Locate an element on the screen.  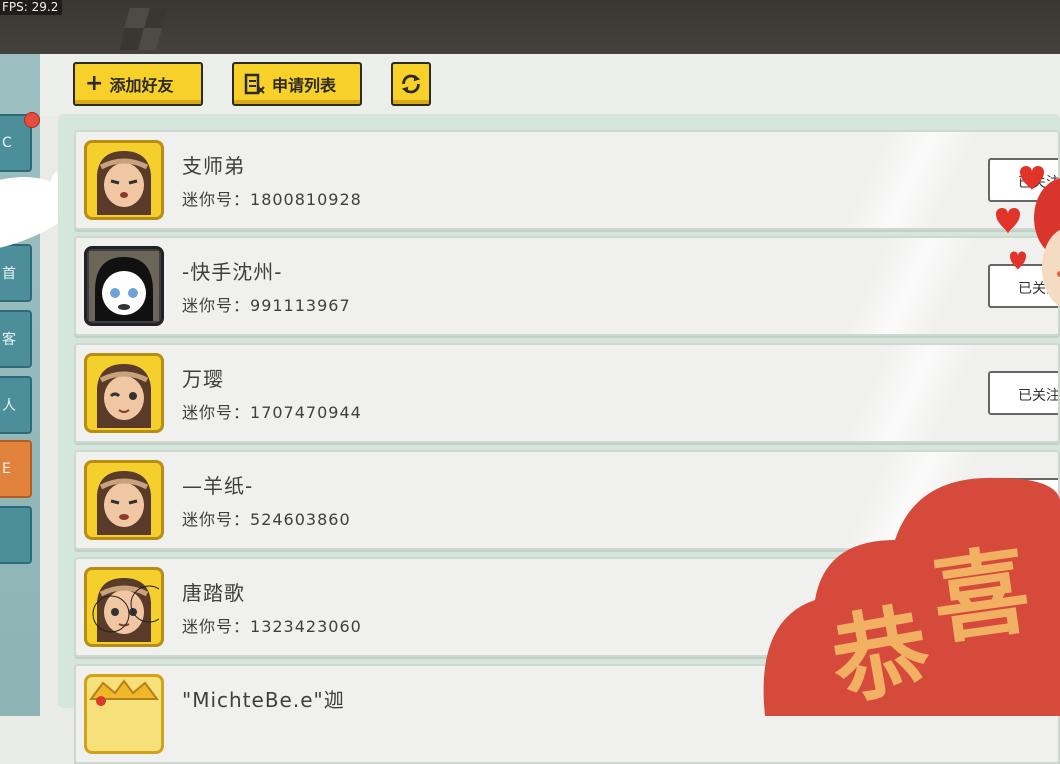
follow-status-button: 已关注 is located at coordinates (1023, 393).